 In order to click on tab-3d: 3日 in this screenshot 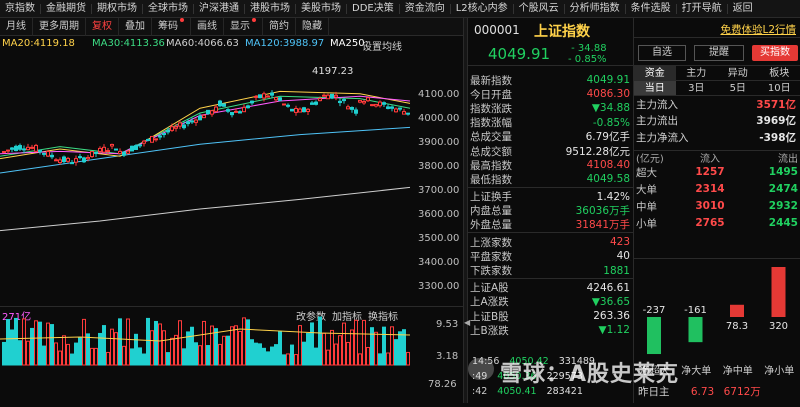, I will do `click(697, 88)`.